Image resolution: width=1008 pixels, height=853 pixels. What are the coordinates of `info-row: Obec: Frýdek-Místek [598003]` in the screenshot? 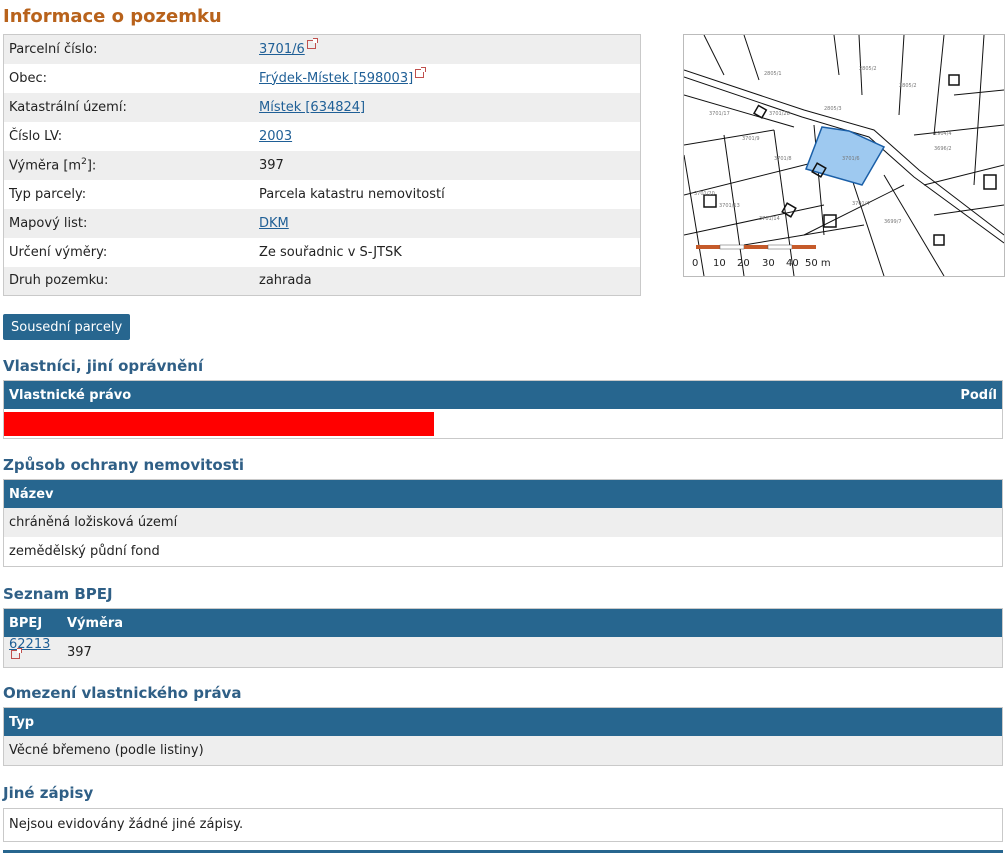 It's located at (322, 78).